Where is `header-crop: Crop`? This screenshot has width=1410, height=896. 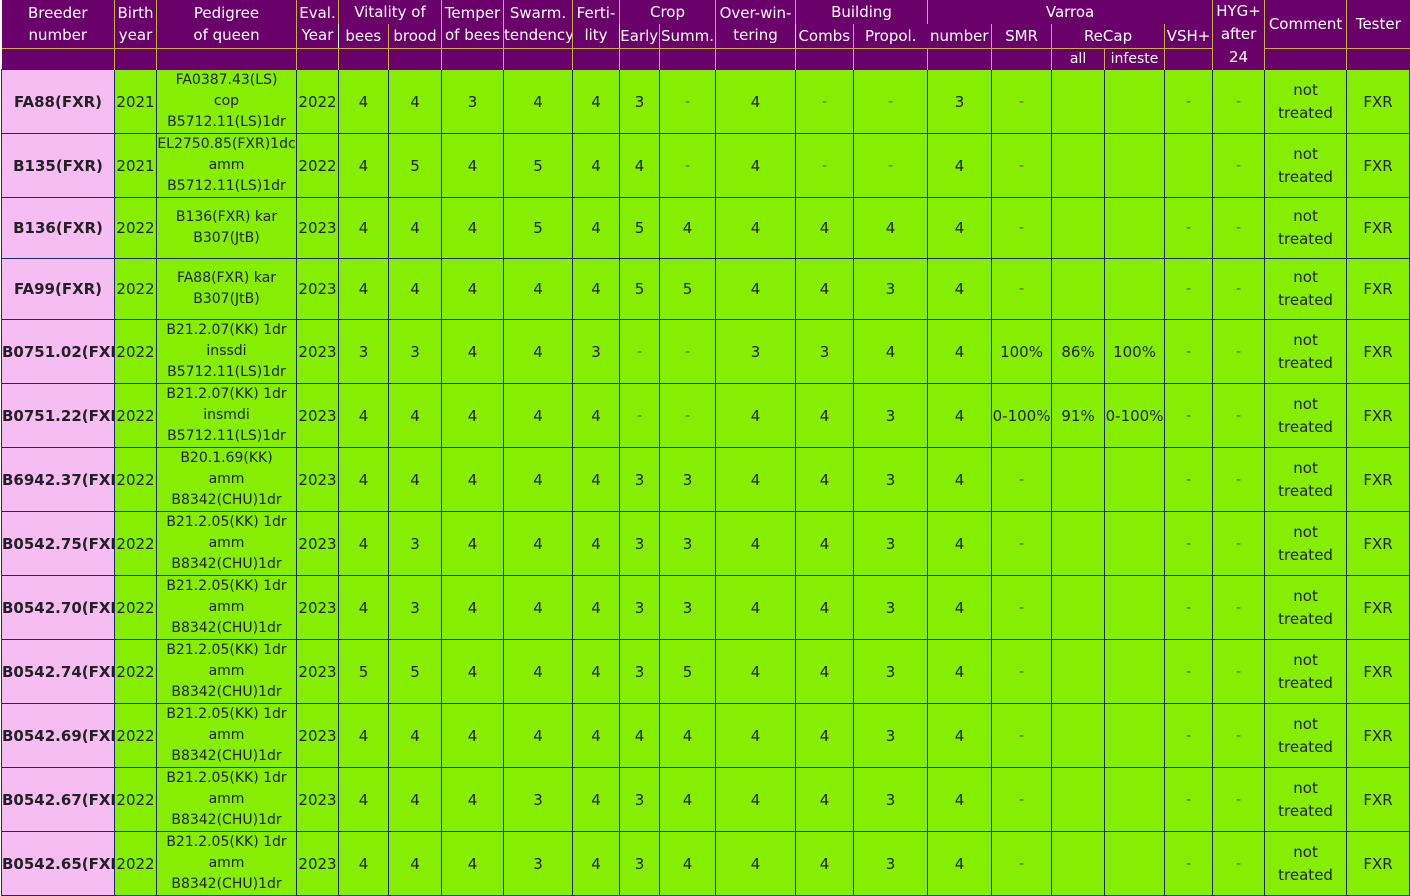
header-crop: Crop is located at coordinates (667, 12).